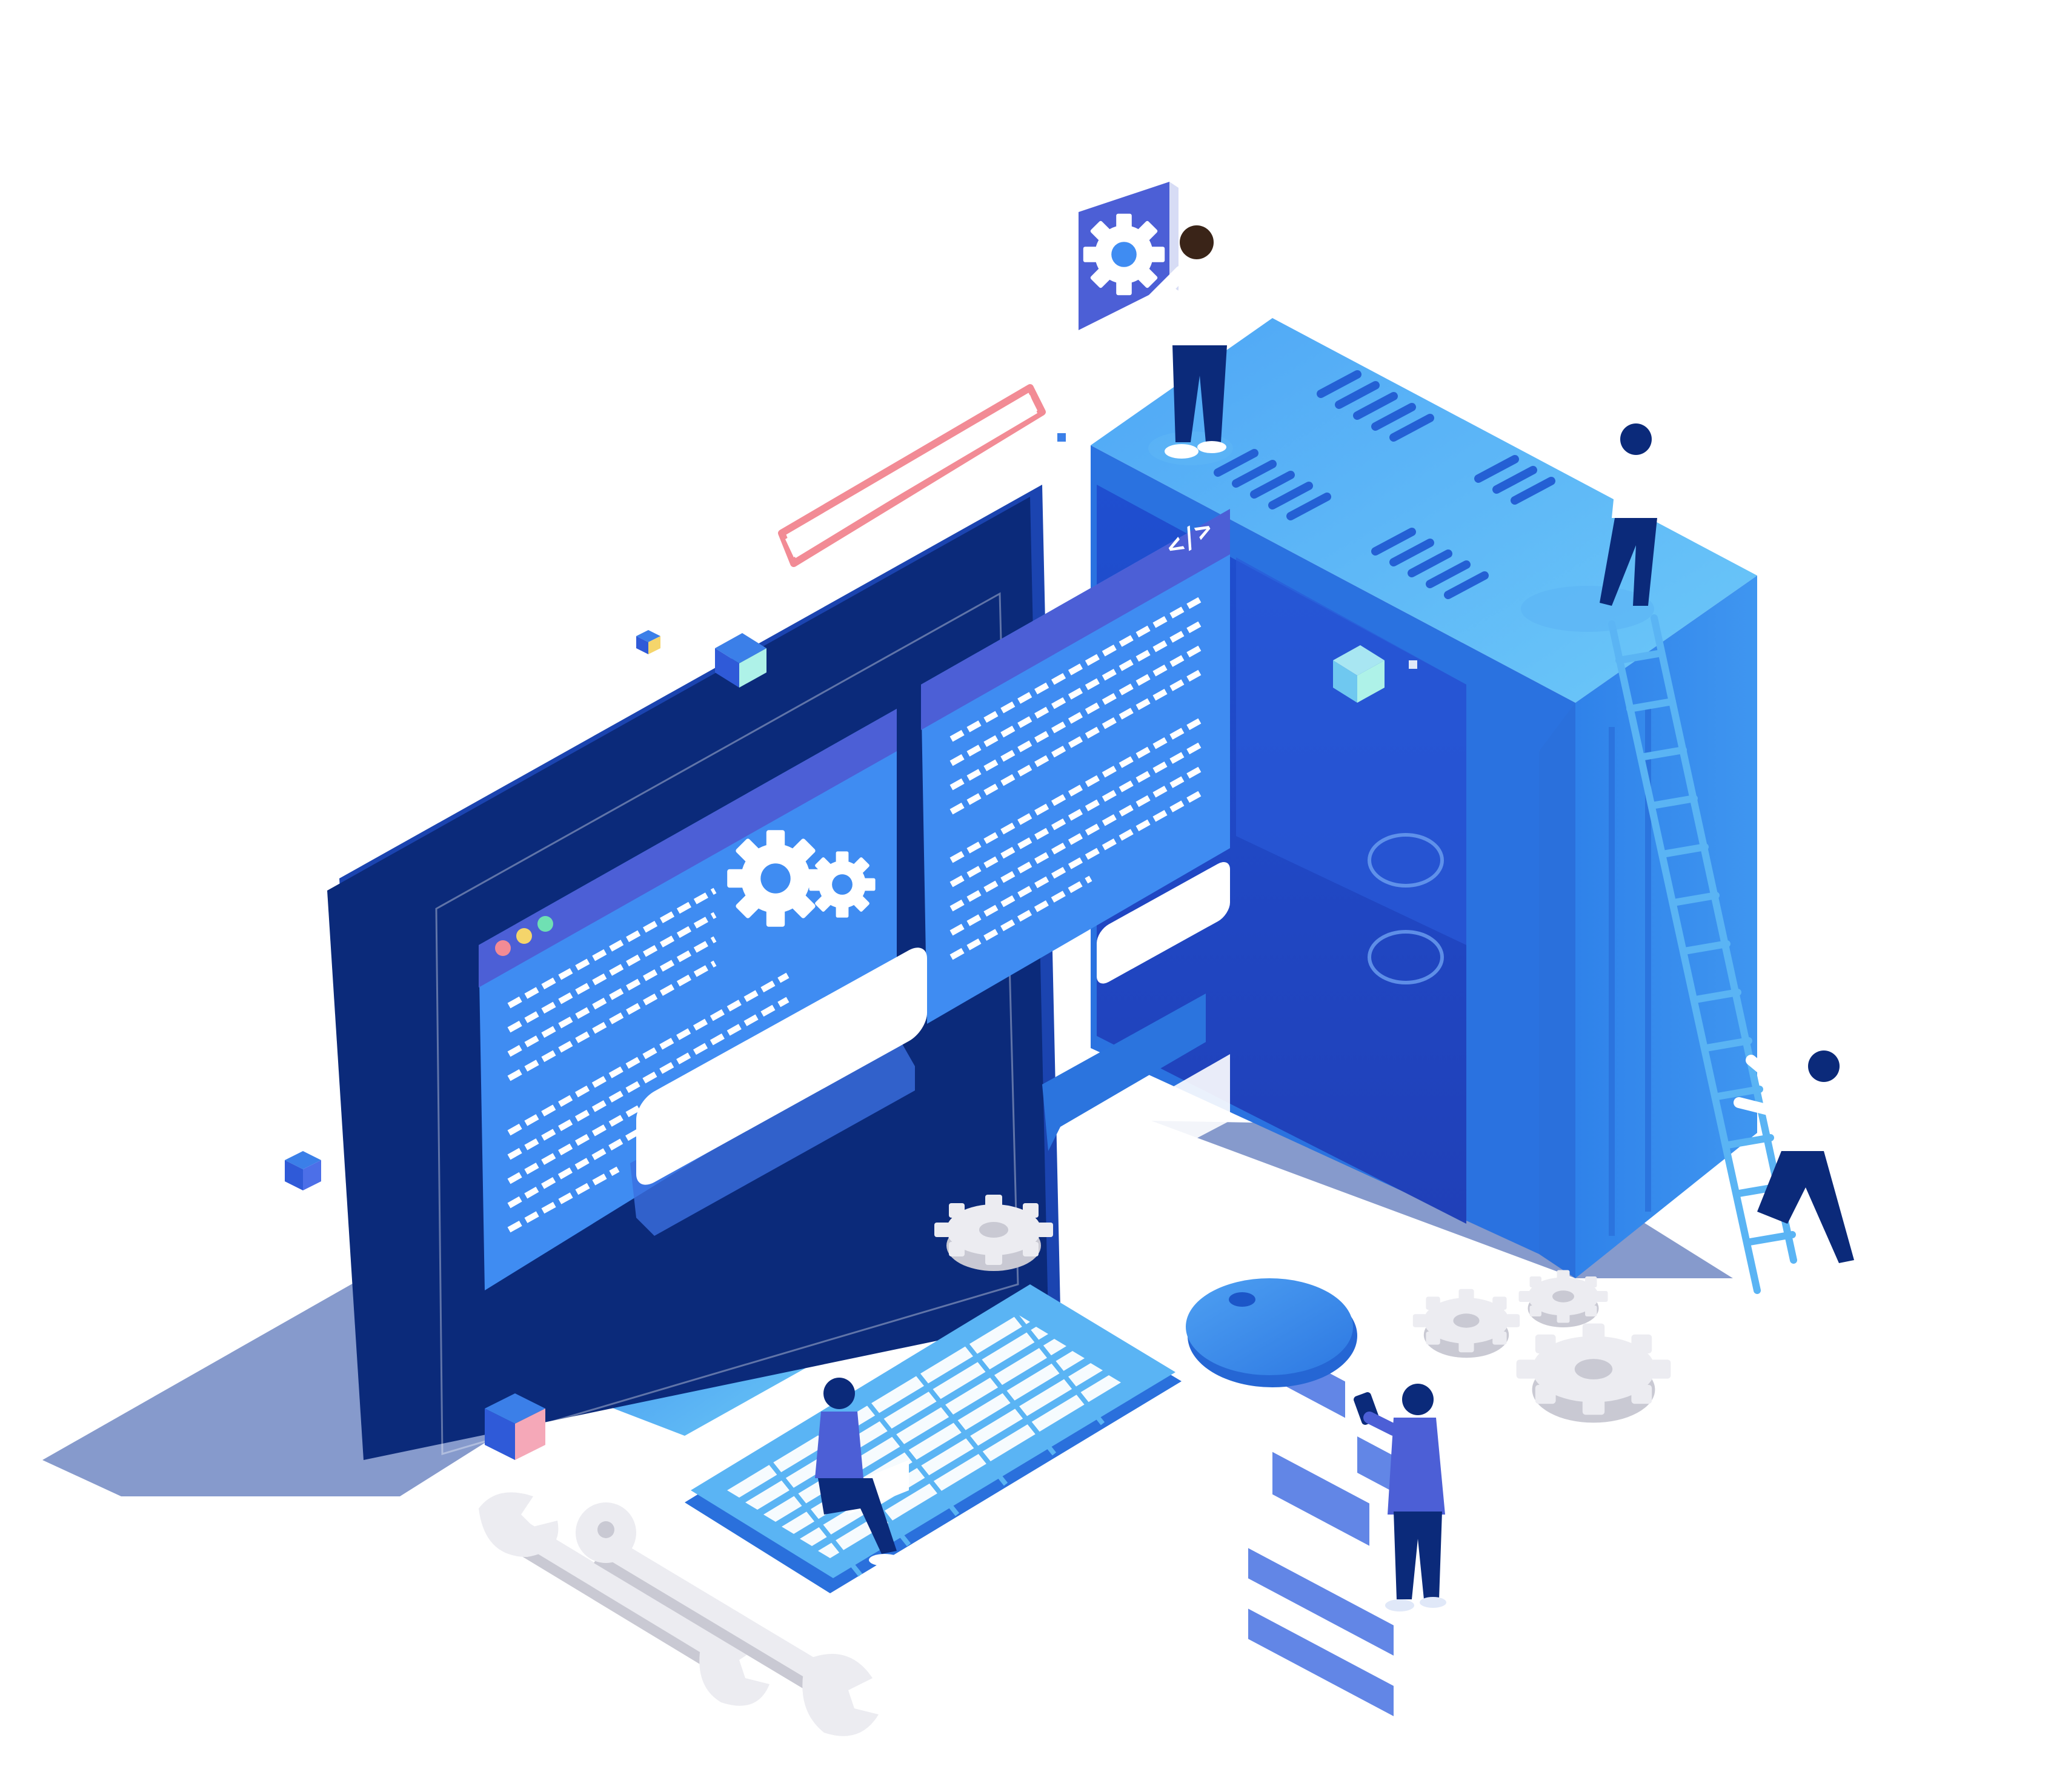  What do you see at coordinates (648, 642) in the screenshot?
I see `cube-small-blue` at bounding box center [648, 642].